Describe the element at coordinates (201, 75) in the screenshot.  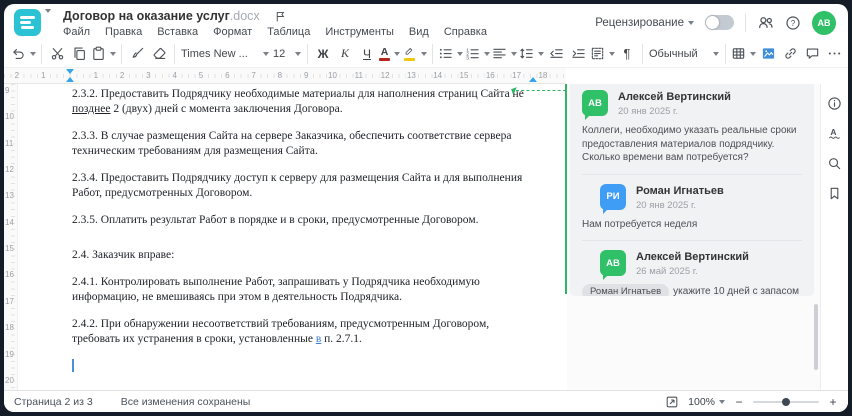
I see `ruler-number: 5` at that location.